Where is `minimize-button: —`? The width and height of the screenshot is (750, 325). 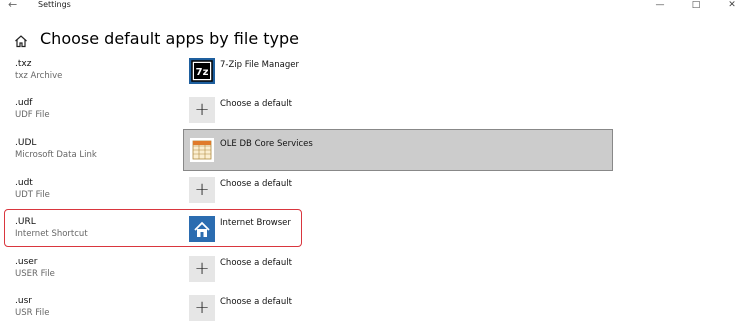 minimize-button: — is located at coordinates (660, 6).